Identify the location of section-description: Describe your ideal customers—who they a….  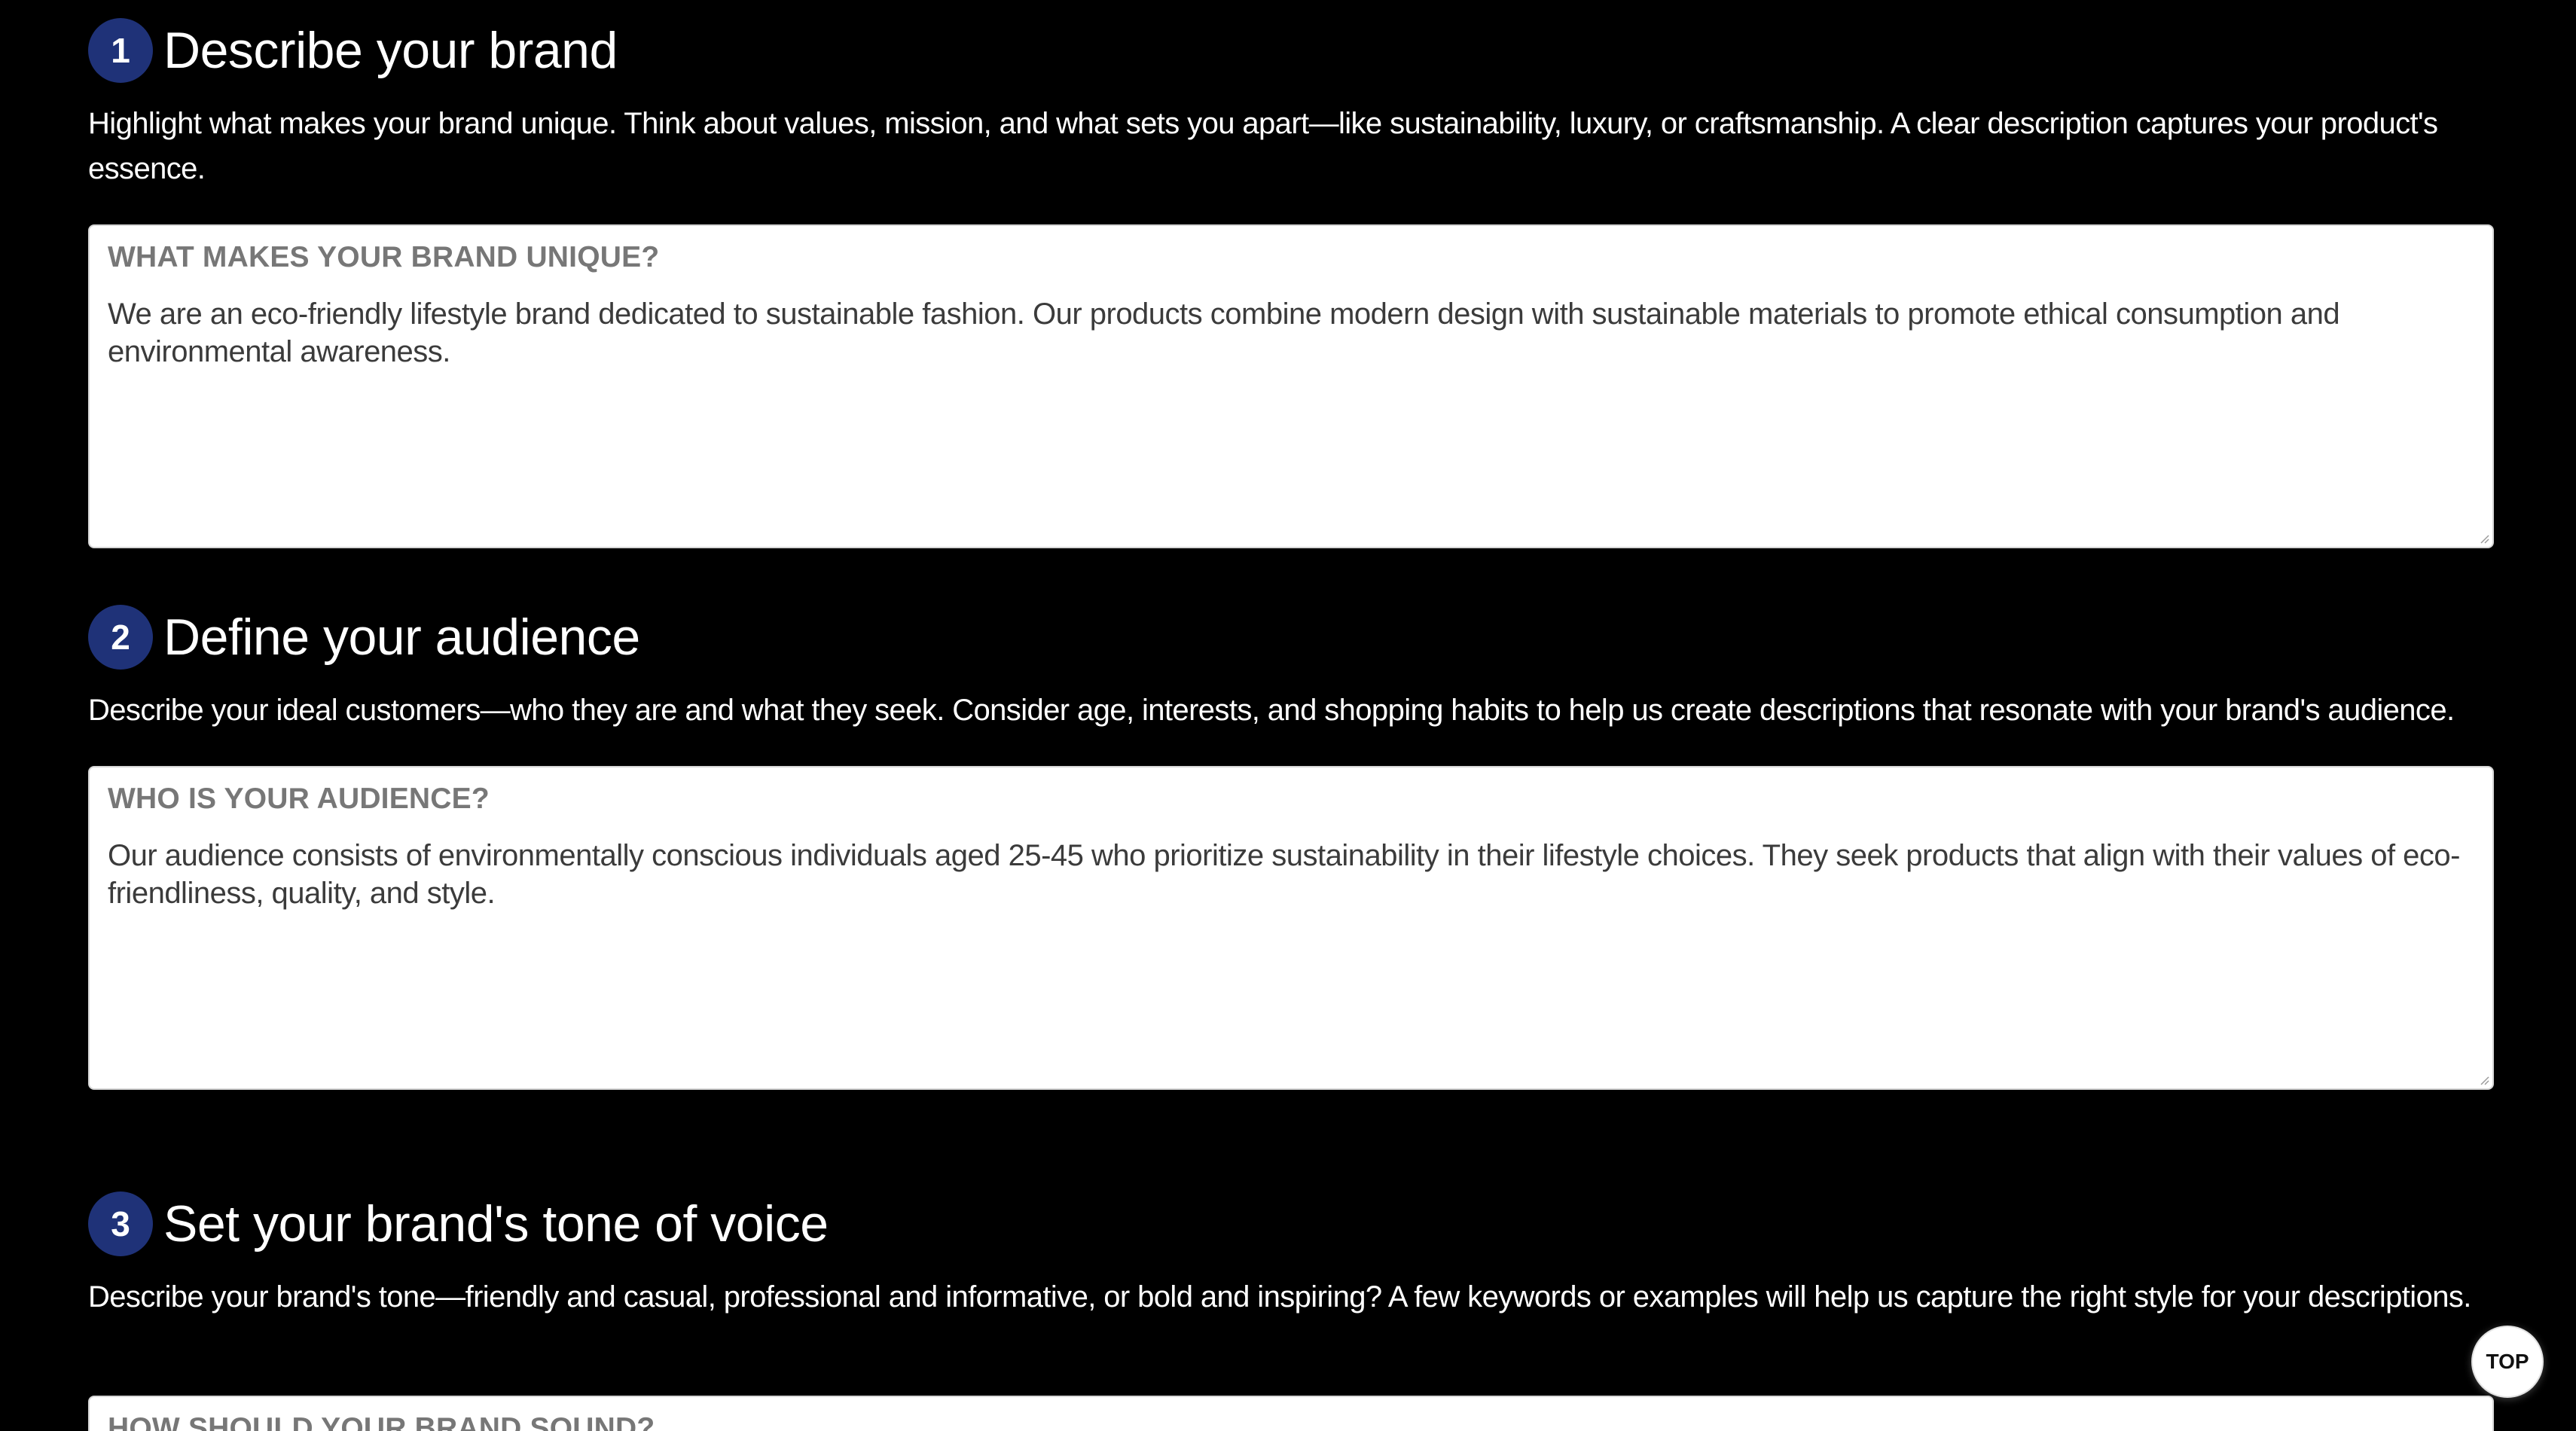
(1272, 710).